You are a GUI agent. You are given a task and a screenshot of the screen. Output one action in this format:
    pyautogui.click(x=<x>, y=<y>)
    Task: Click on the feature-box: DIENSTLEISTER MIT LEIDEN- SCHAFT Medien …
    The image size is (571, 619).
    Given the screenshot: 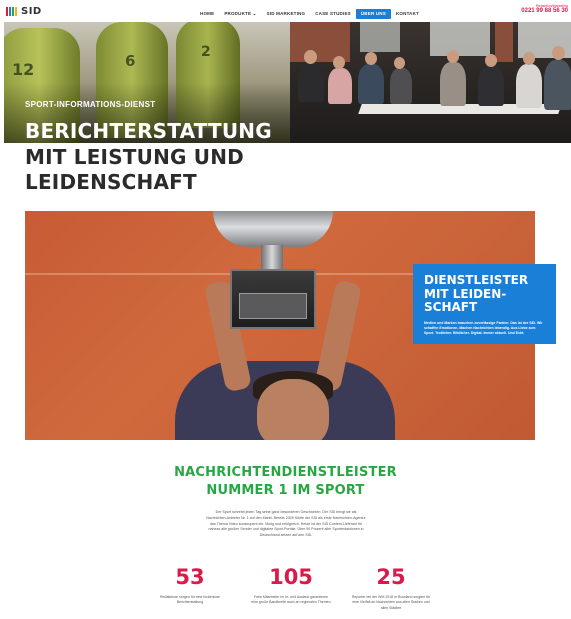 What is the action you would take?
    pyautogui.click(x=484, y=304)
    